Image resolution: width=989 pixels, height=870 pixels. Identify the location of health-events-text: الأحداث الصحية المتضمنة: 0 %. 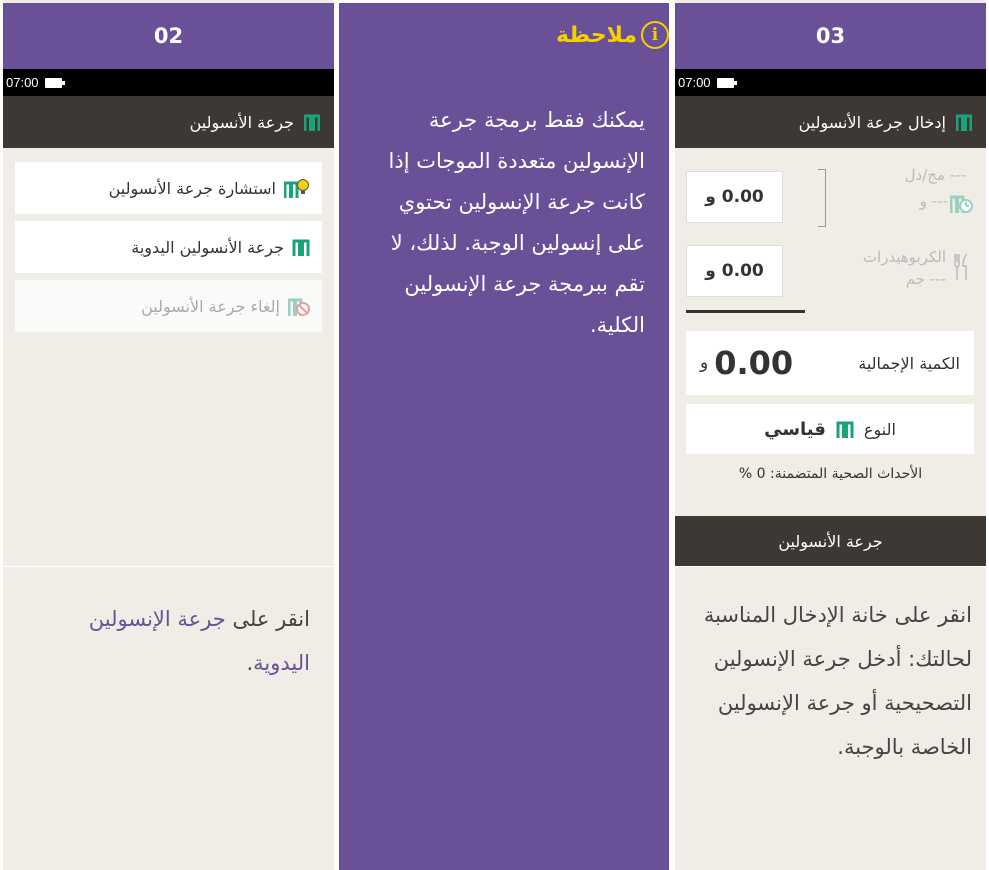
(830, 474).